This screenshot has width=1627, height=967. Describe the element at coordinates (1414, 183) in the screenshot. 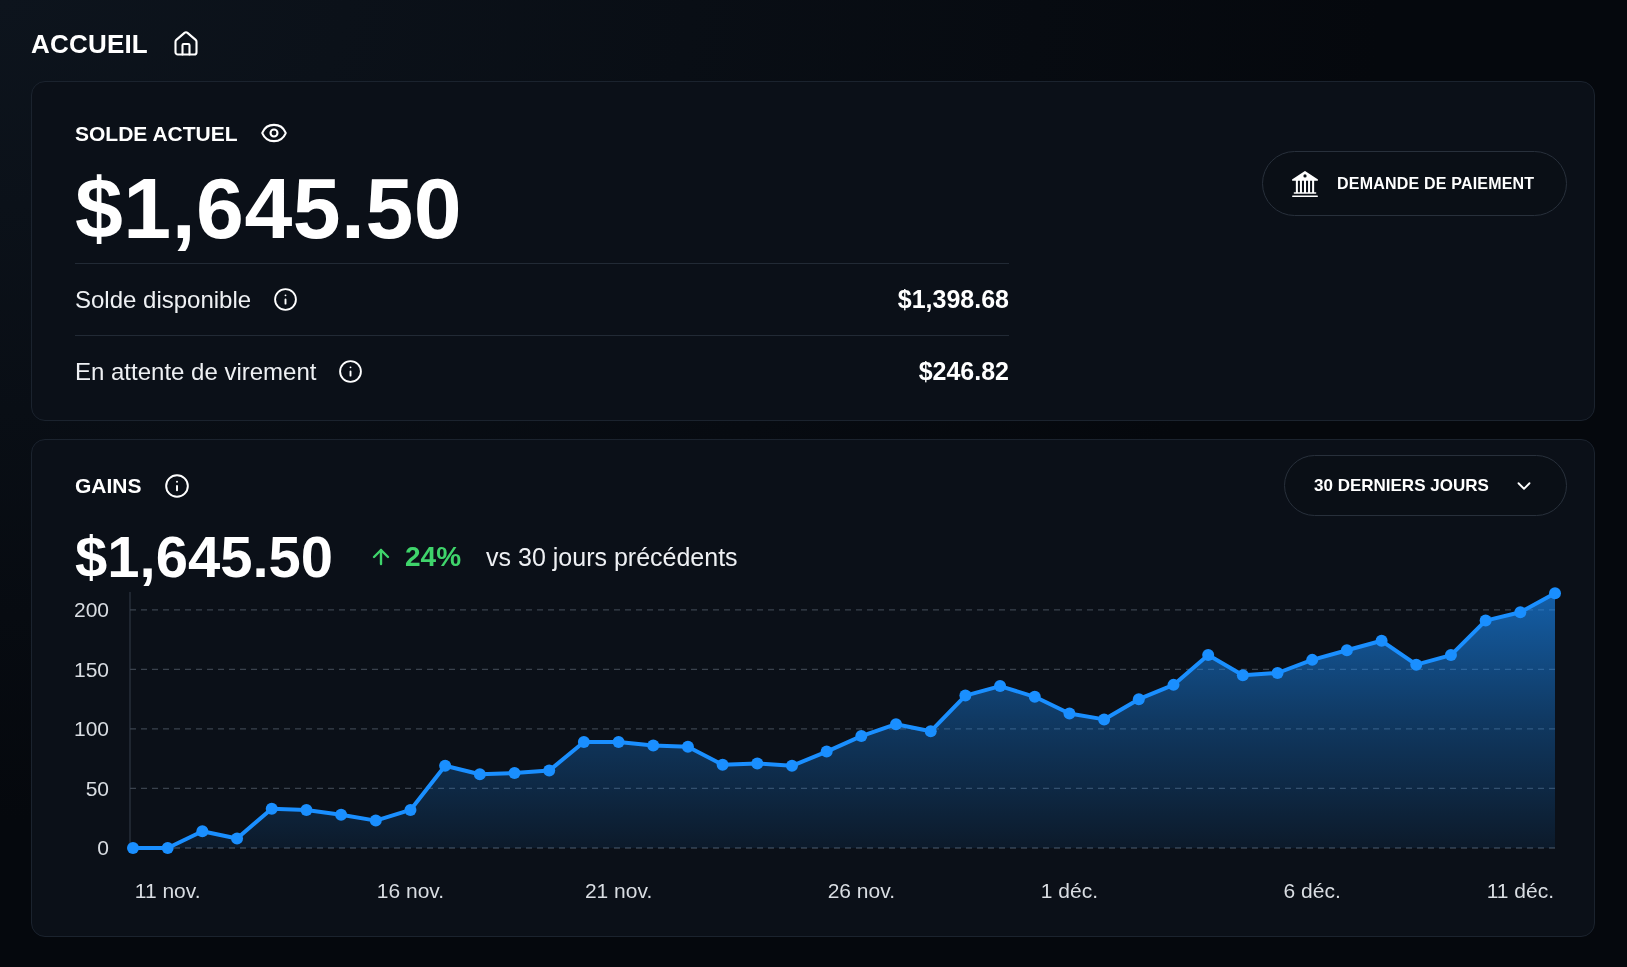

I see `payment-request-button: DEMANDE DE PAIEMENT` at that location.